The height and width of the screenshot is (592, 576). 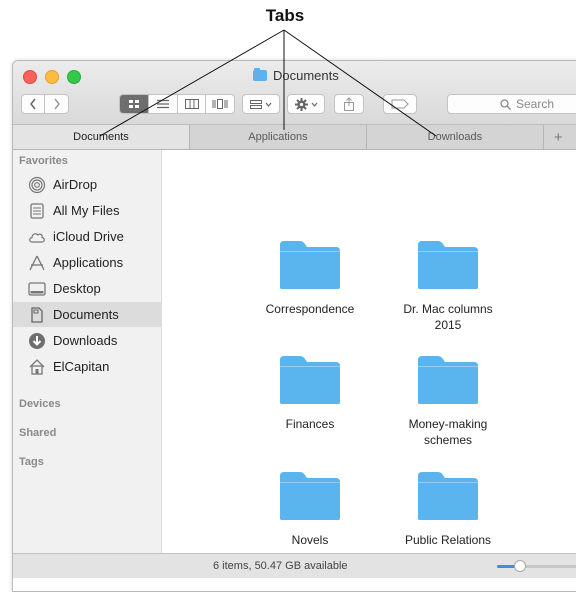 What do you see at coordinates (37, 341) in the screenshot?
I see `download-icon` at bounding box center [37, 341].